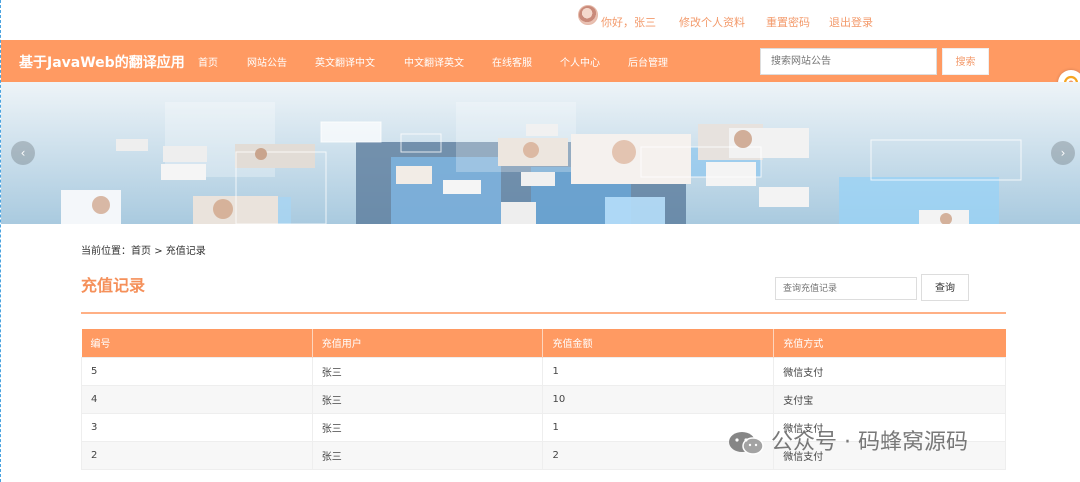  What do you see at coordinates (588, 15) in the screenshot?
I see `user-avatar` at bounding box center [588, 15].